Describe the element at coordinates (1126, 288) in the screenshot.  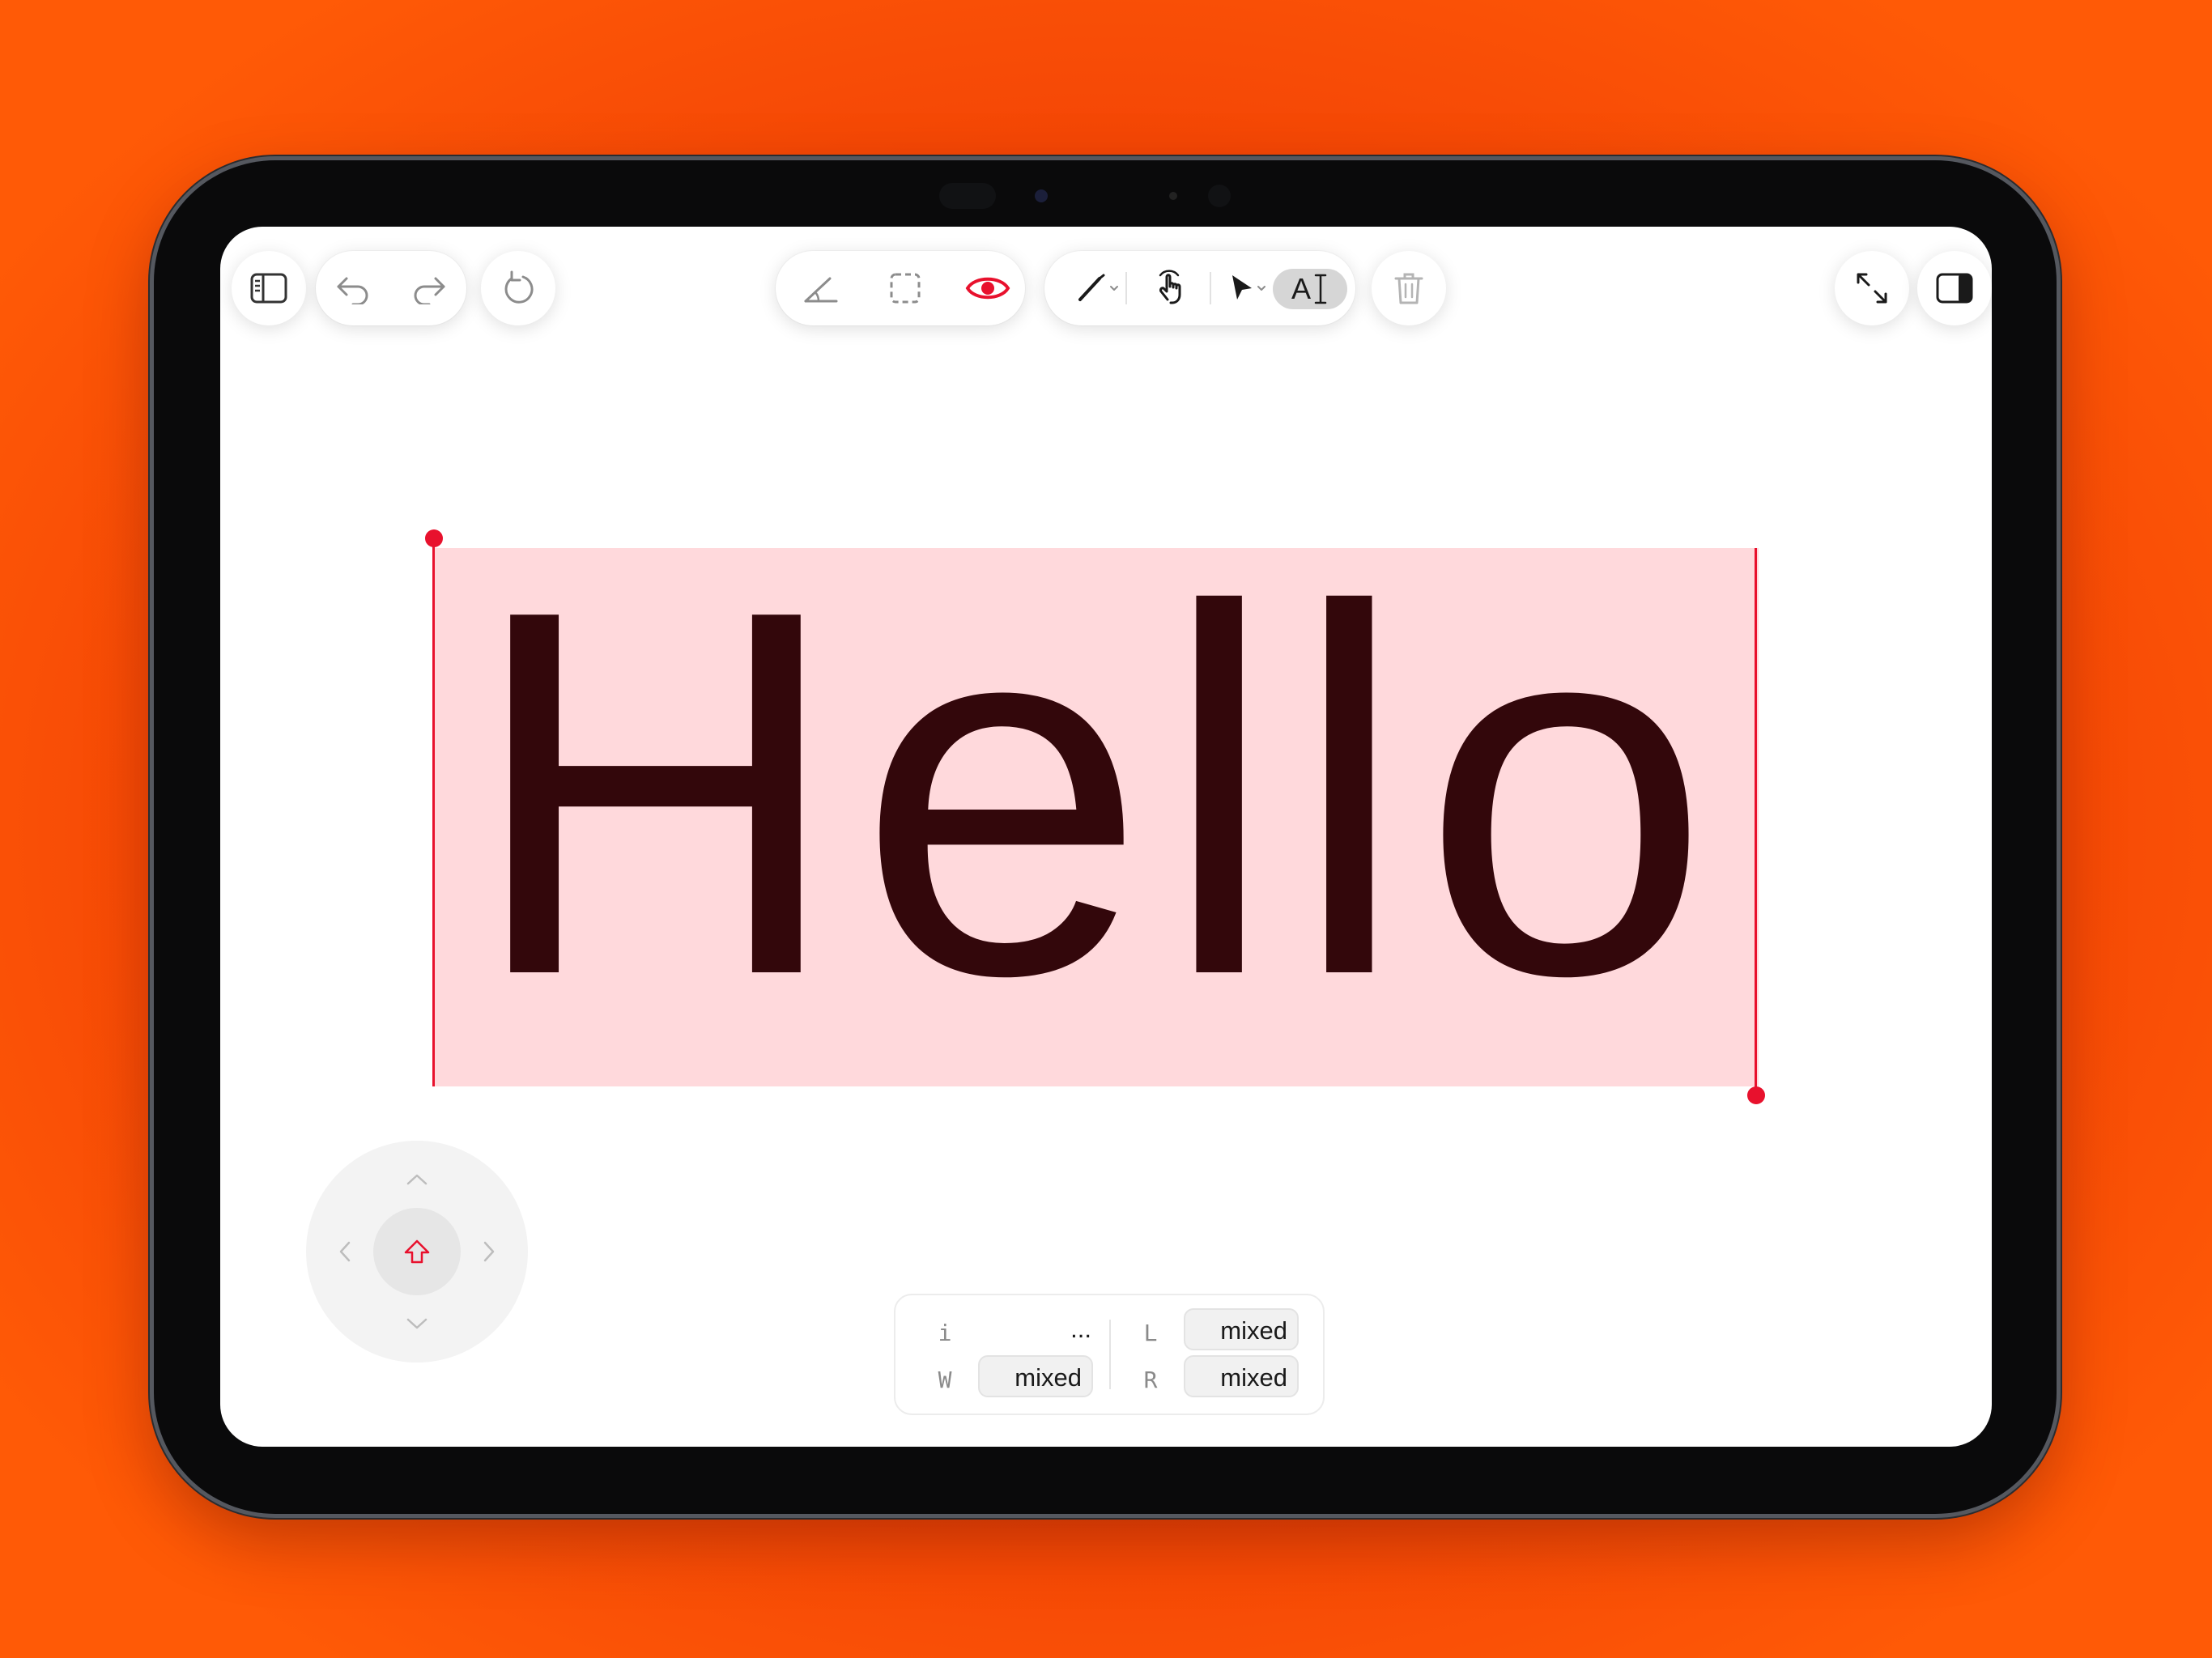
I see `toolbar-separator` at that location.